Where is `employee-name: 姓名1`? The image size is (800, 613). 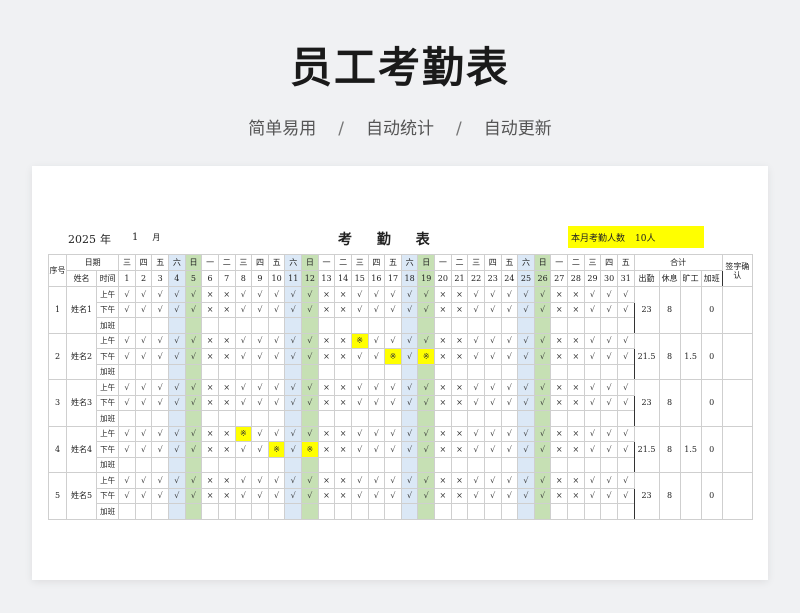 employee-name: 姓名1 is located at coordinates (82, 310).